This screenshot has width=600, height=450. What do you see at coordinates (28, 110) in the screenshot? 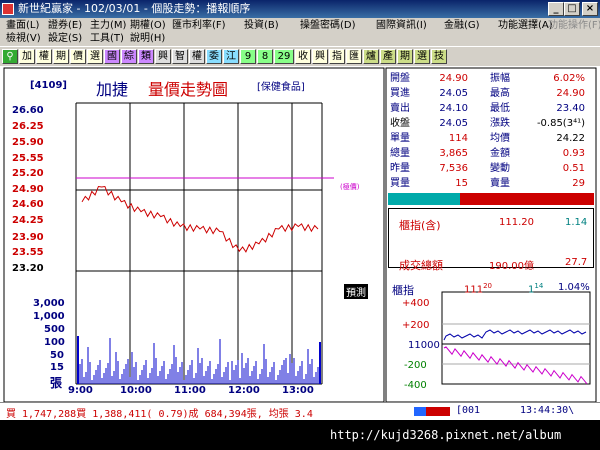
I see `price-label: 26.60` at bounding box center [28, 110].